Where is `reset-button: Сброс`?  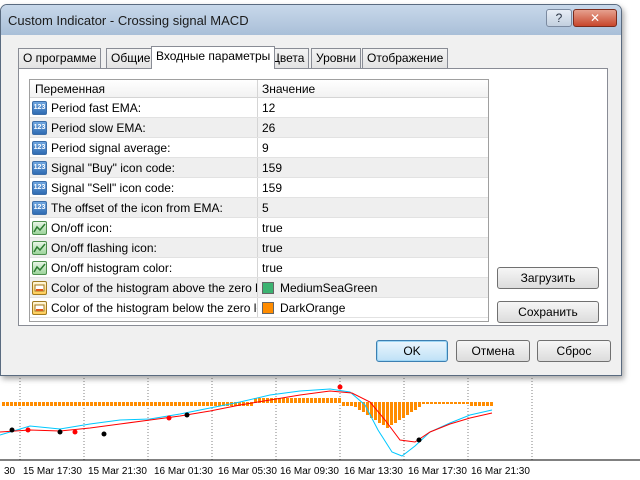
reset-button: Сброс is located at coordinates (574, 351).